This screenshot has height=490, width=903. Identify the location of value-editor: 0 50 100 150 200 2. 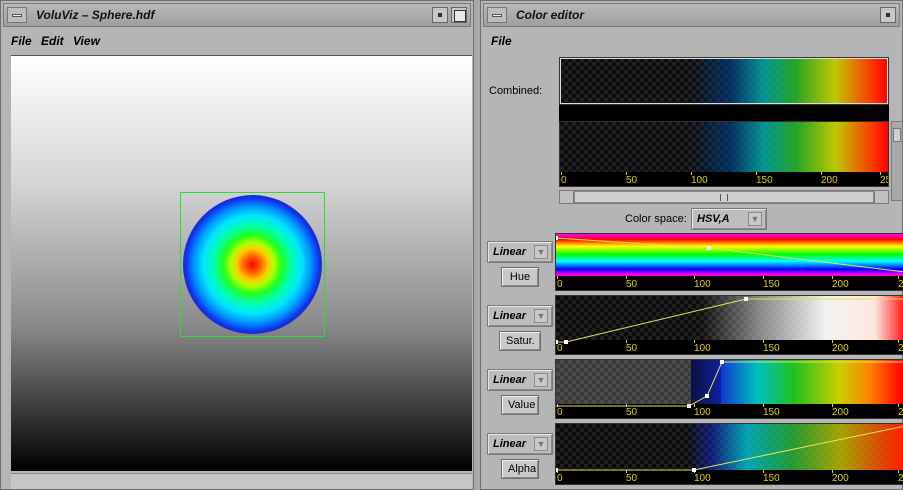
(729, 389).